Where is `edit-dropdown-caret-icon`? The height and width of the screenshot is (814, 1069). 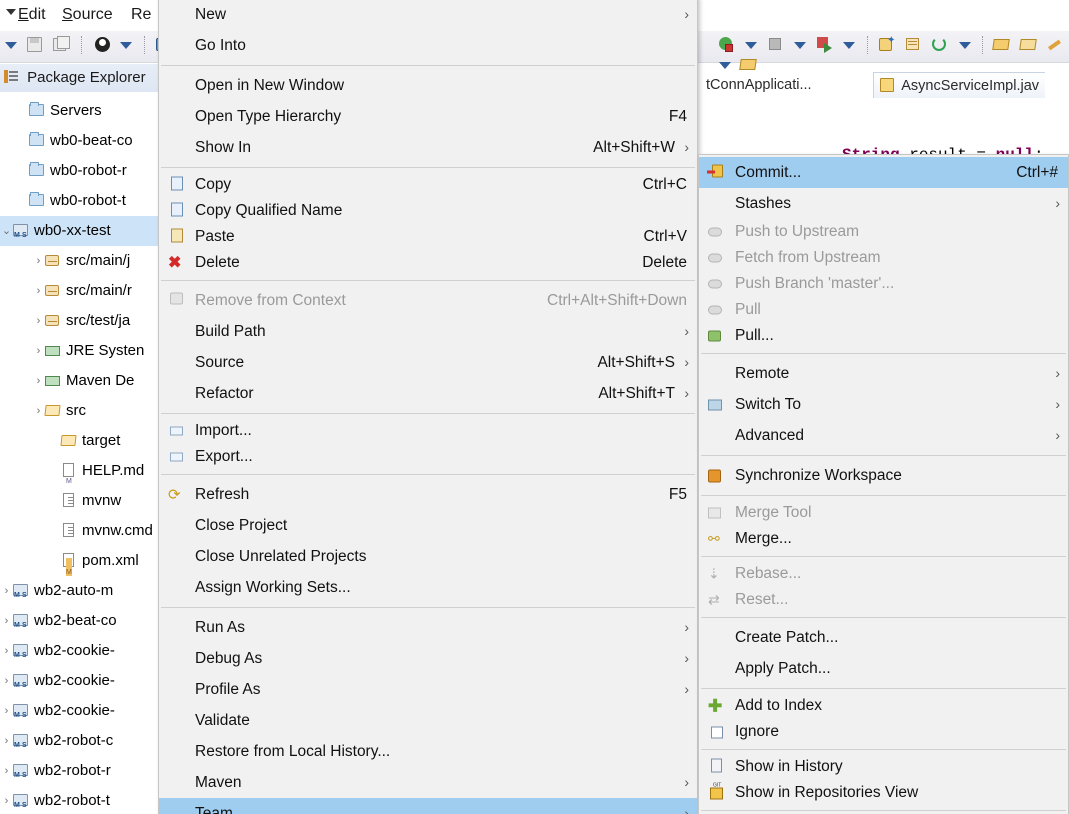 edit-dropdown-caret-icon is located at coordinates (725, 65).